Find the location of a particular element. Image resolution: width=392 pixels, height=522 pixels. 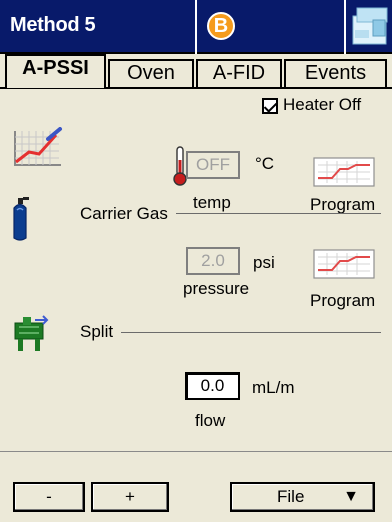

temp-program-label: Program is located at coordinates (342, 205).